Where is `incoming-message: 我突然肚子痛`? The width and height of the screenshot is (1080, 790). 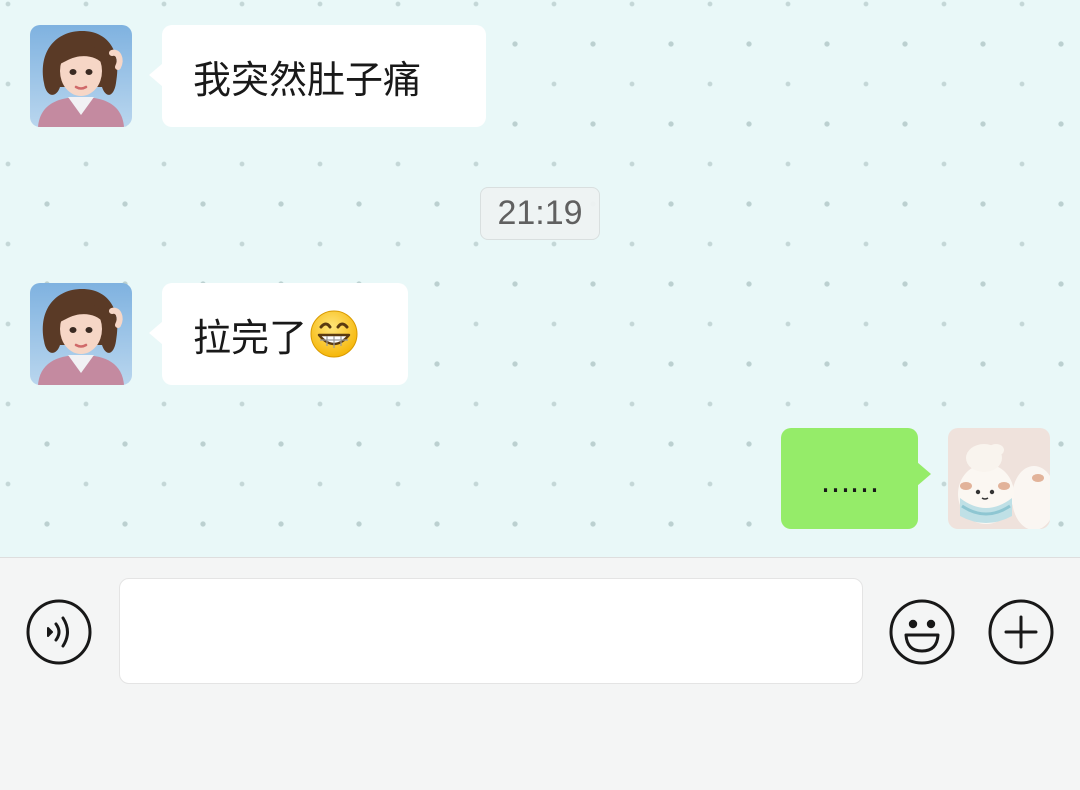 incoming-message: 我突然肚子痛 is located at coordinates (317, 76).